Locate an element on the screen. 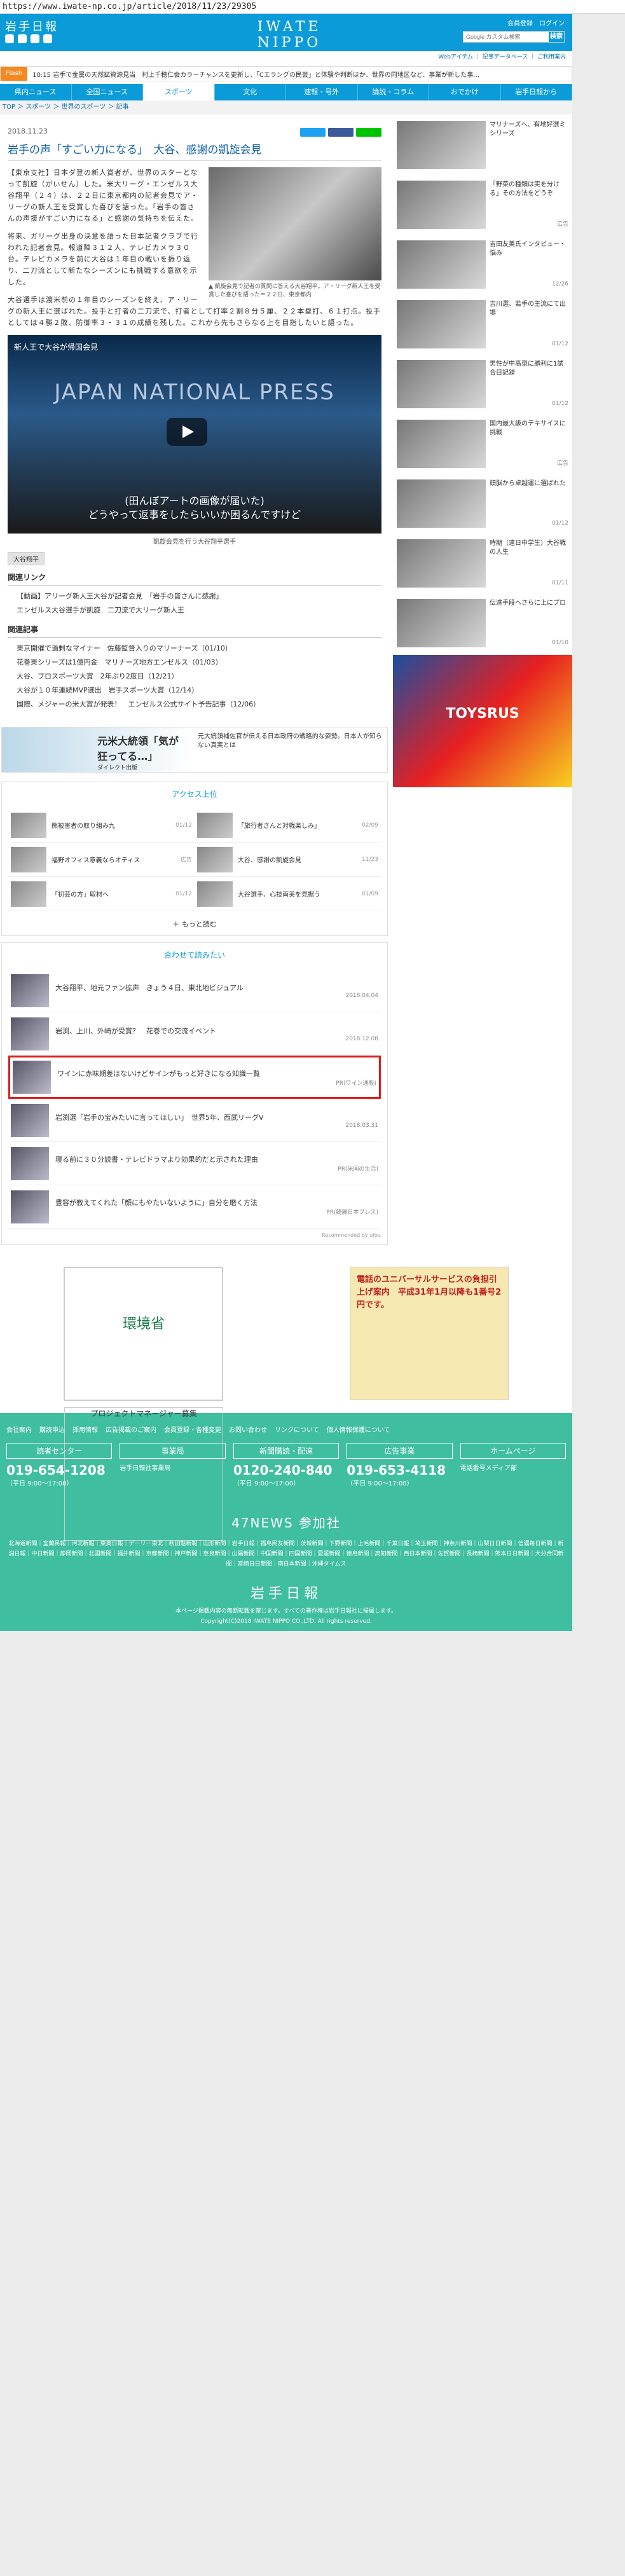 Image resolution: width=625 pixels, height=2576 pixels. recommend-item: 大谷翔平、地元ファン拡声 きょう４日、東北地ビジュアル 2018.04.04 is located at coordinates (195, 990).